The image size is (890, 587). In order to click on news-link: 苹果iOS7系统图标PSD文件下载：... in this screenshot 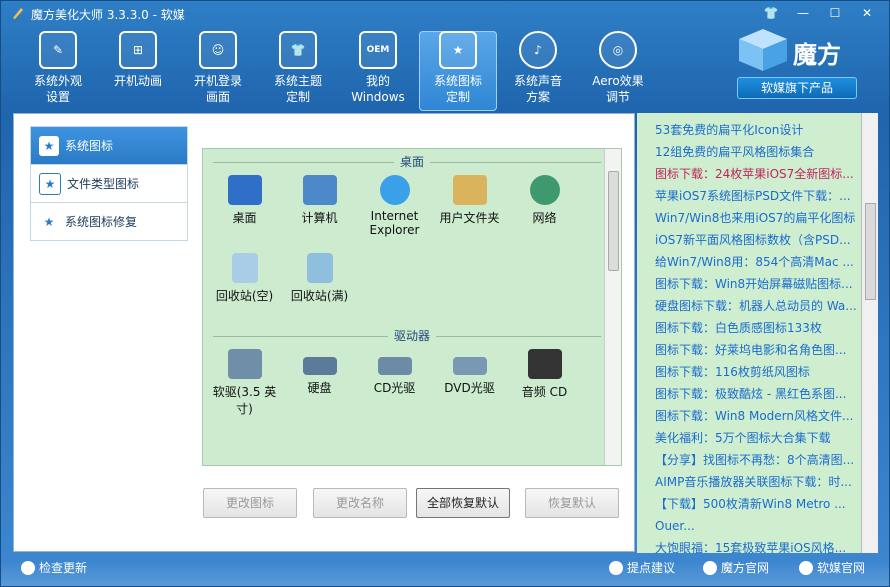, I will do `click(756, 196)`.